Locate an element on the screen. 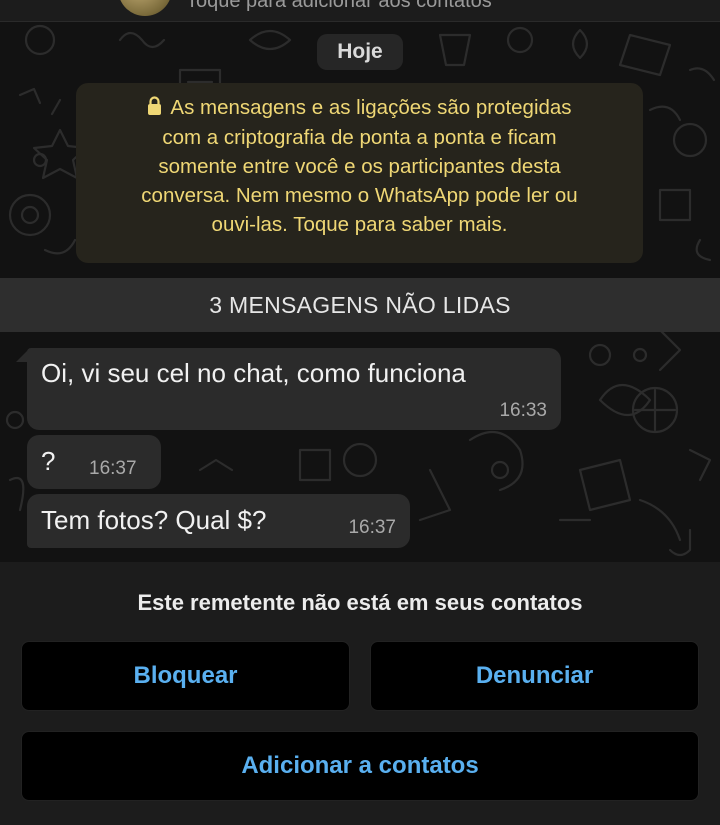  message-text: Oi, vi seu cel no chat, como funciona is located at coordinates (253, 373).